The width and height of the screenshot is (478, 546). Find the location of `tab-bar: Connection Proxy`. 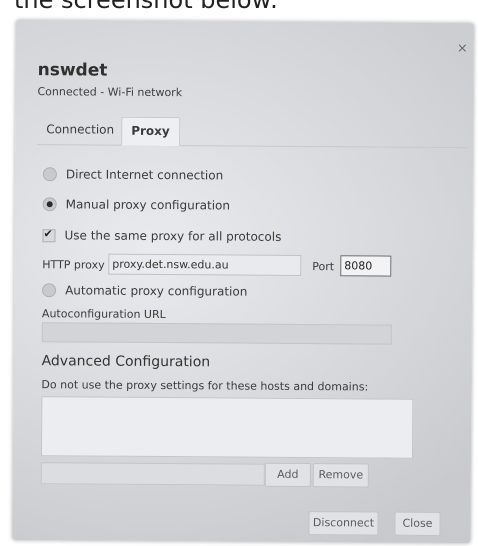

tab-bar: Connection Proxy is located at coordinates (252, 132).